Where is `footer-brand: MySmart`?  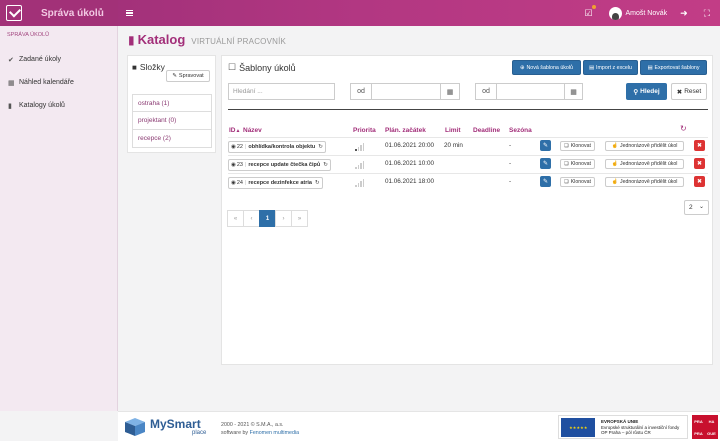 footer-brand: MySmart is located at coordinates (175, 424).